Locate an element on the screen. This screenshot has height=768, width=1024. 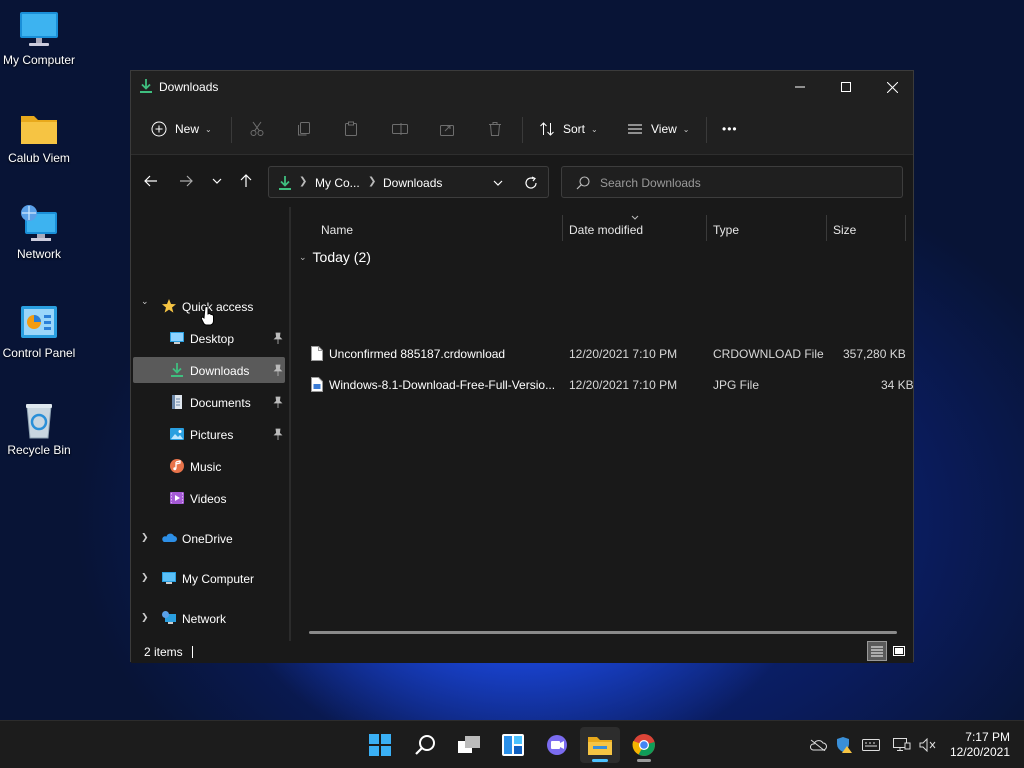
desktop-icon-my-computer: My Computer is located at coordinates (39, 38).